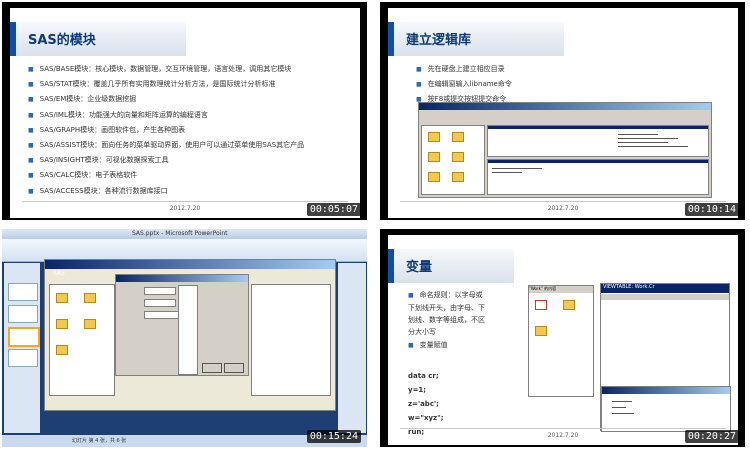  Describe the element at coordinates (448, 313) in the screenshot. I see `bullet-item: 命名规则：以字母或下划线开头，由字母、下划线、数字等组成，不区分大小写` at that location.